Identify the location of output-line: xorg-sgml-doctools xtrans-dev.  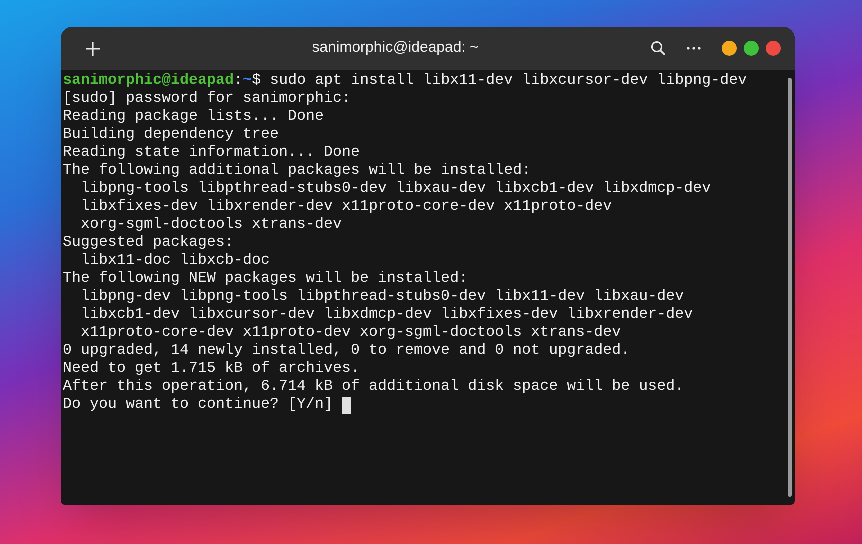
(211, 224).